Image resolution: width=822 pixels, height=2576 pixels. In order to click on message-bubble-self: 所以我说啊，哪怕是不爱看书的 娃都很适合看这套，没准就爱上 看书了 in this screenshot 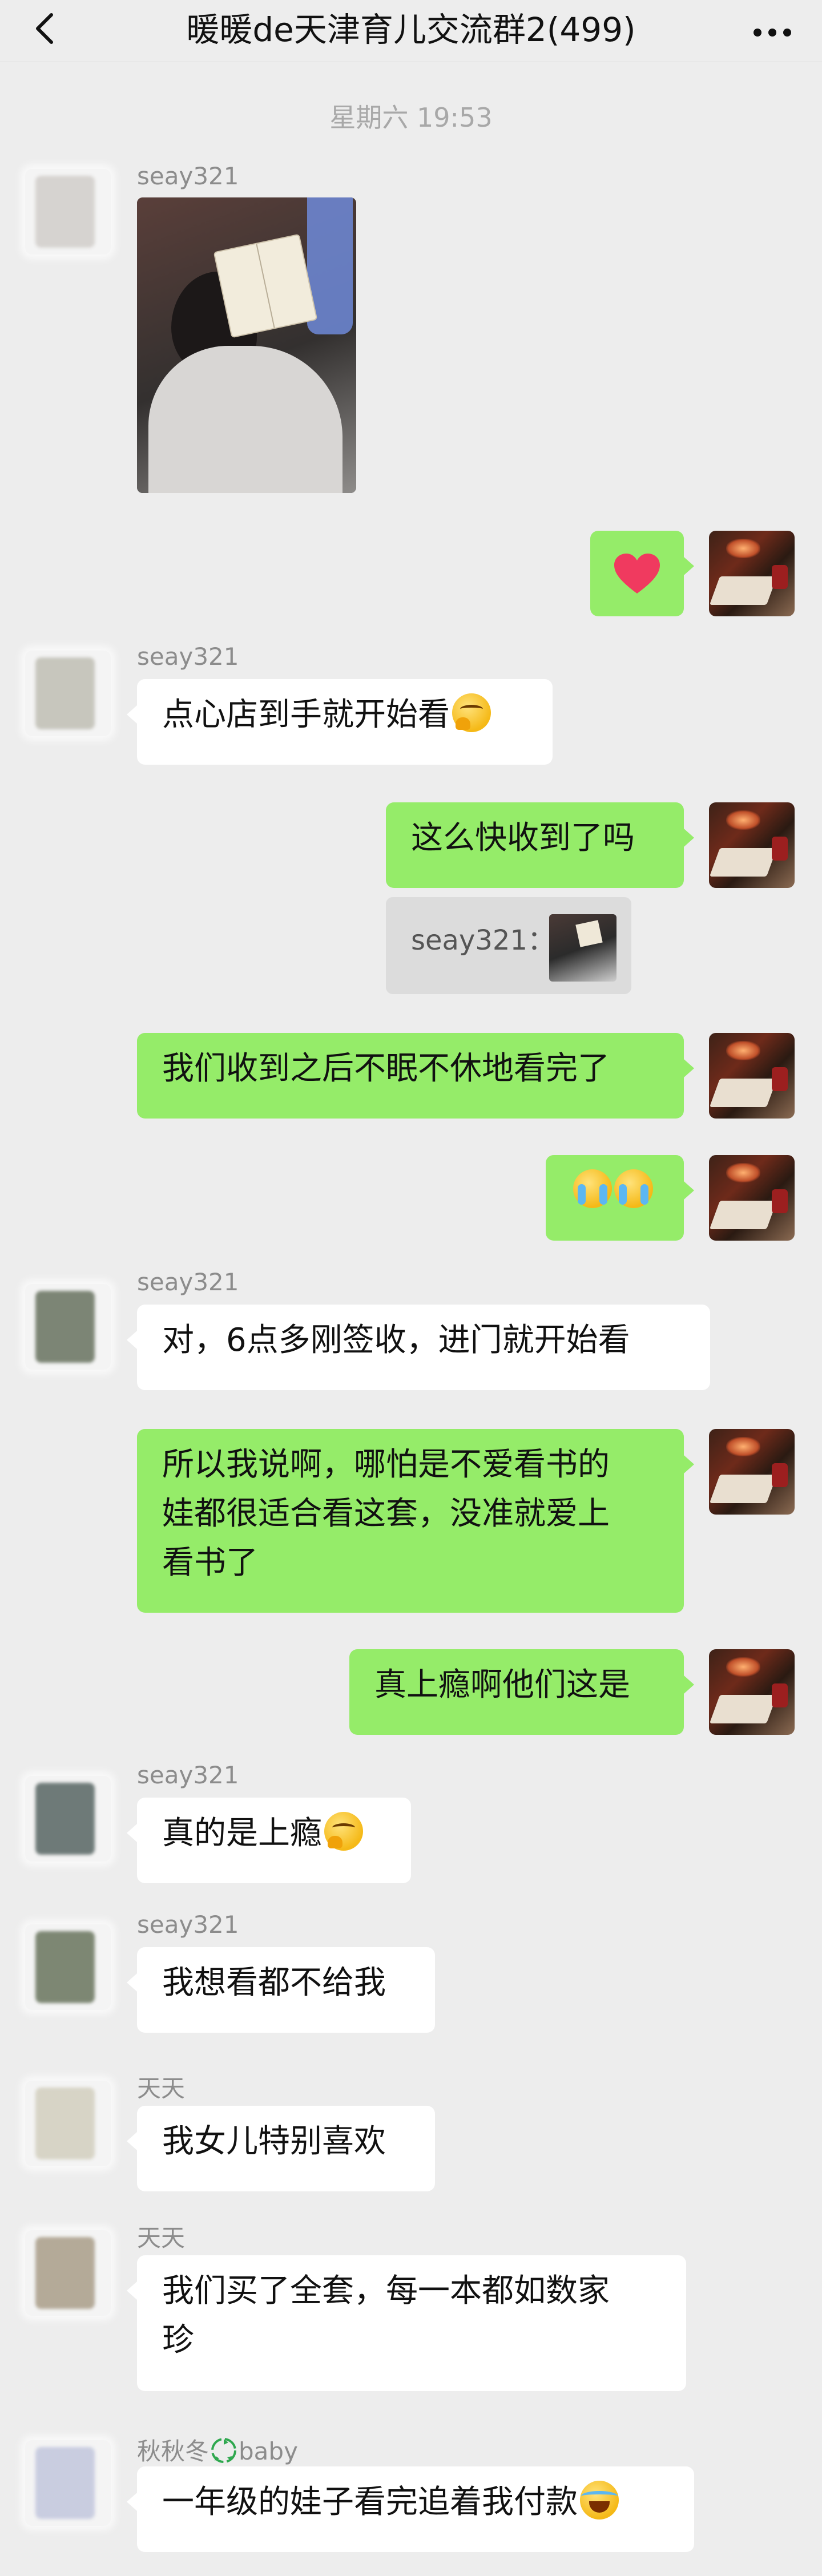, I will do `click(415, 1521)`.